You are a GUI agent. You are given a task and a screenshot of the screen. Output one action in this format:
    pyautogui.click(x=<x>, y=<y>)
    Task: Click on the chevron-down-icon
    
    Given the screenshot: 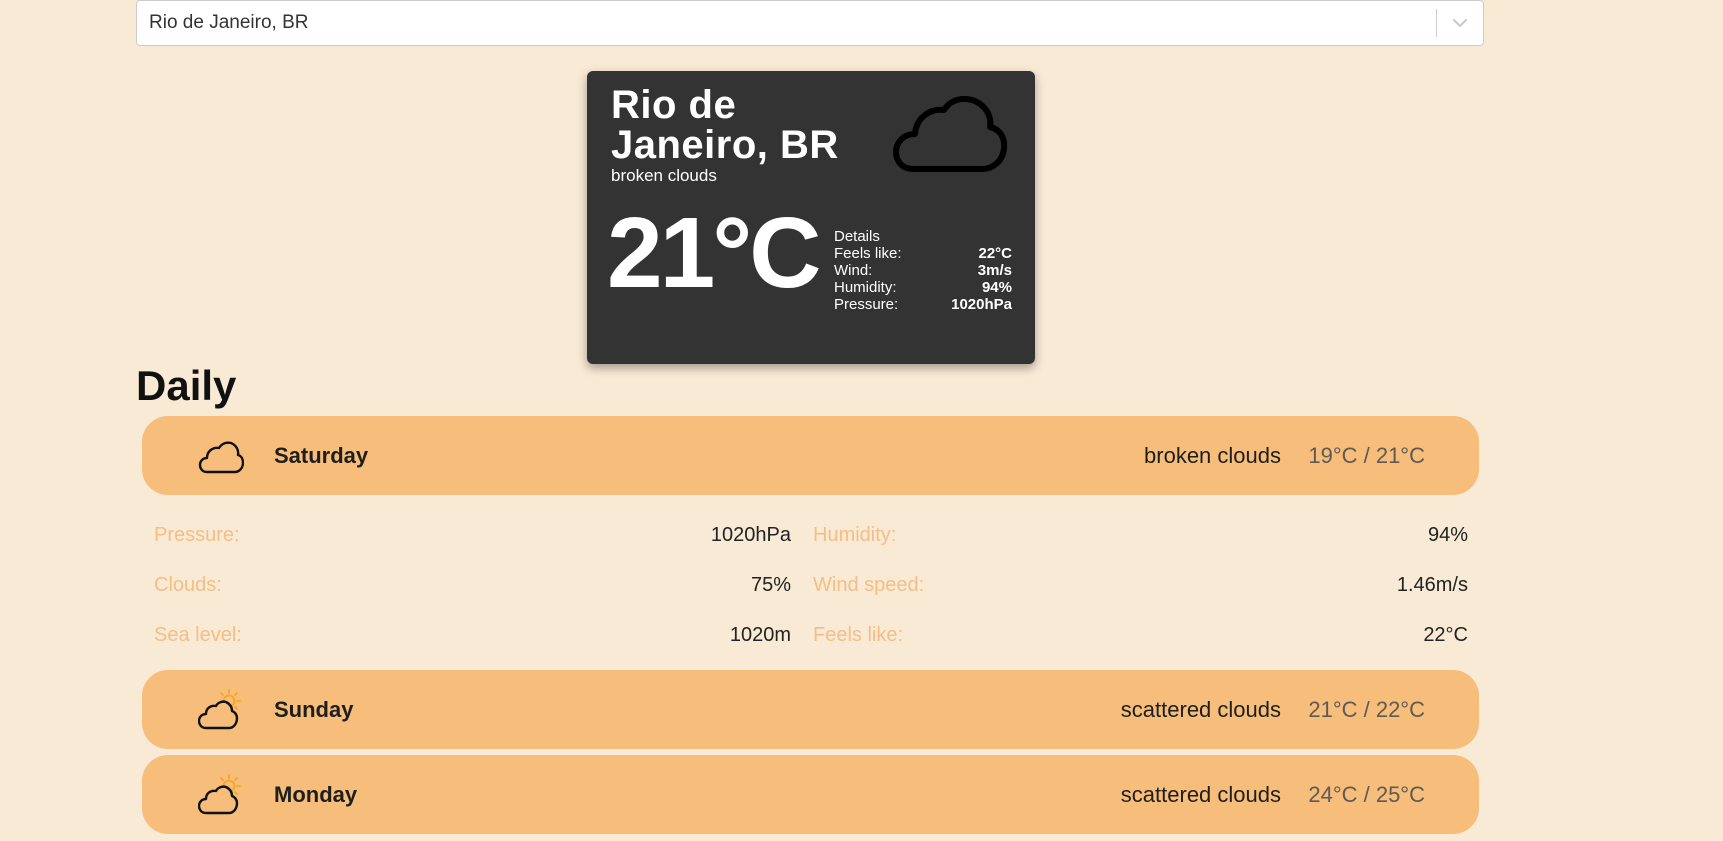 What is the action you would take?
    pyautogui.click(x=1460, y=23)
    